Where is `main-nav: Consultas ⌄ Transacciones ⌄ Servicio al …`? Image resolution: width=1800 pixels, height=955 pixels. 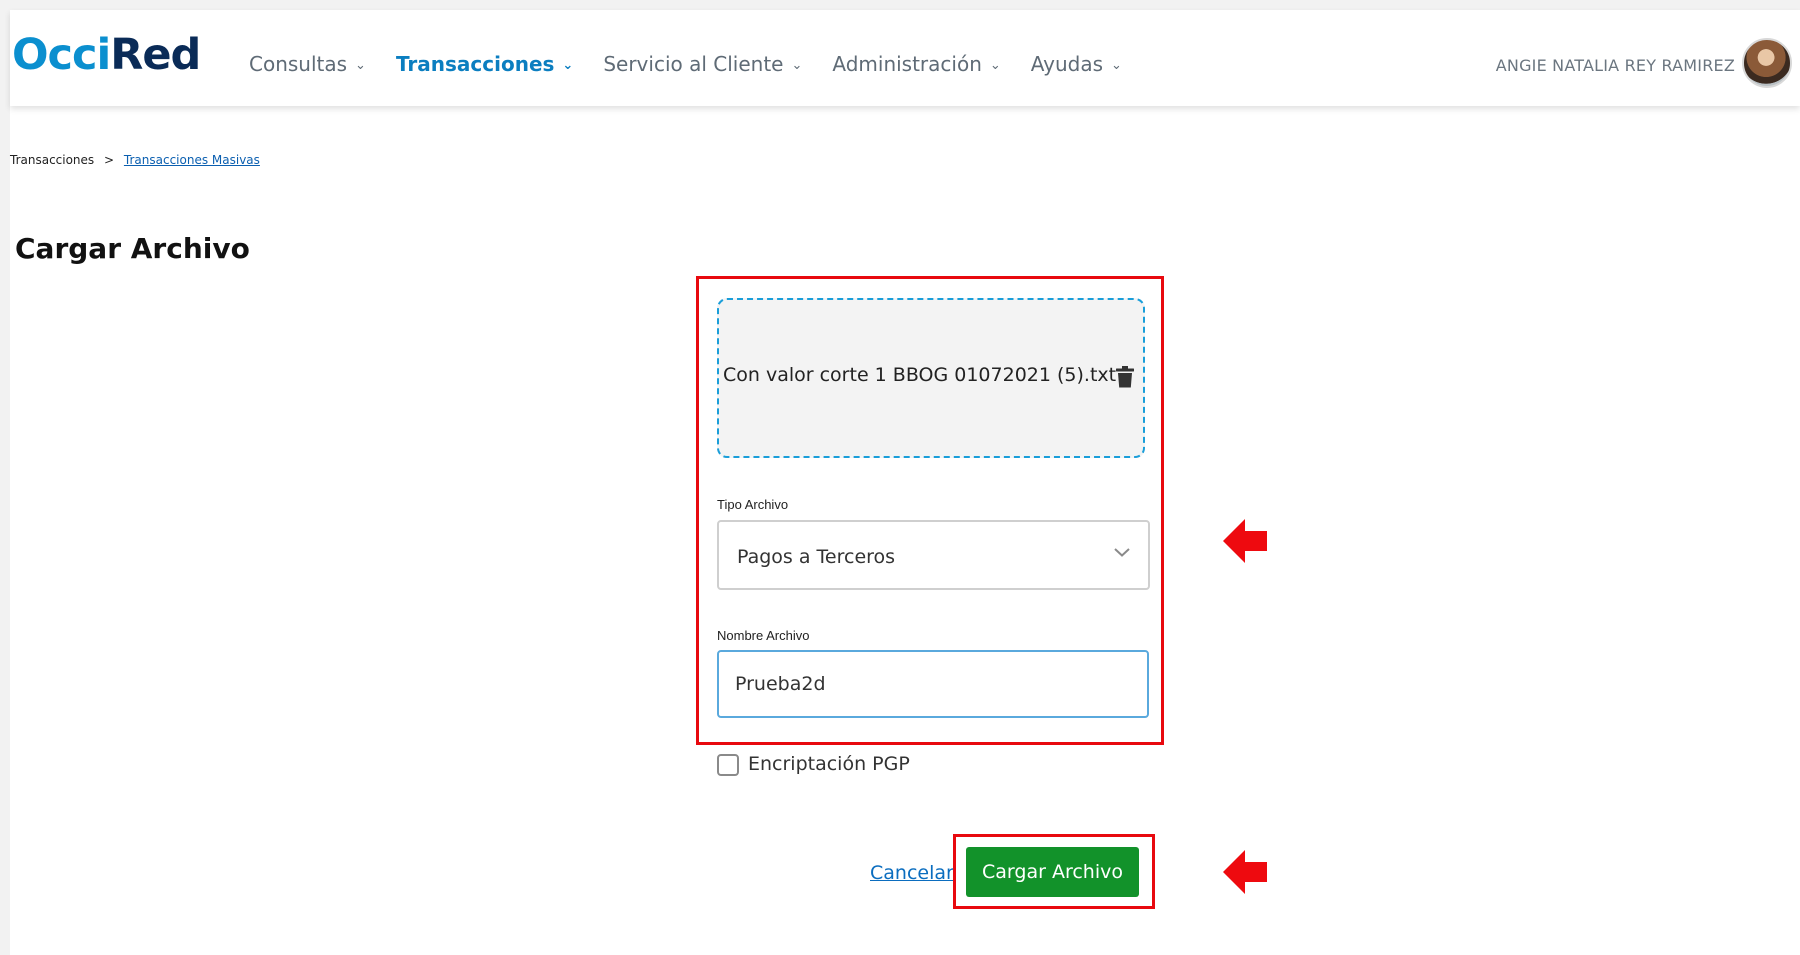
main-nav: Consultas ⌄ Transacciones ⌄ Servicio al … is located at coordinates (700, 64).